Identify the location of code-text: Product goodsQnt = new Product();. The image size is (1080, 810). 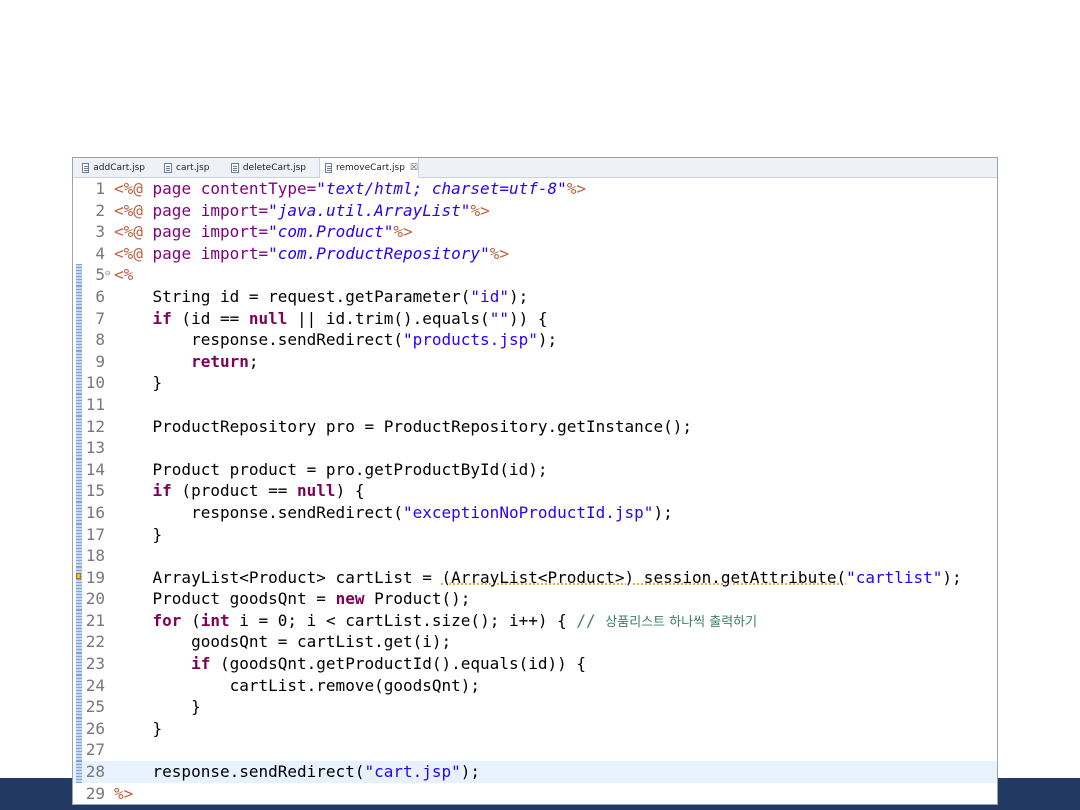
(292, 599).